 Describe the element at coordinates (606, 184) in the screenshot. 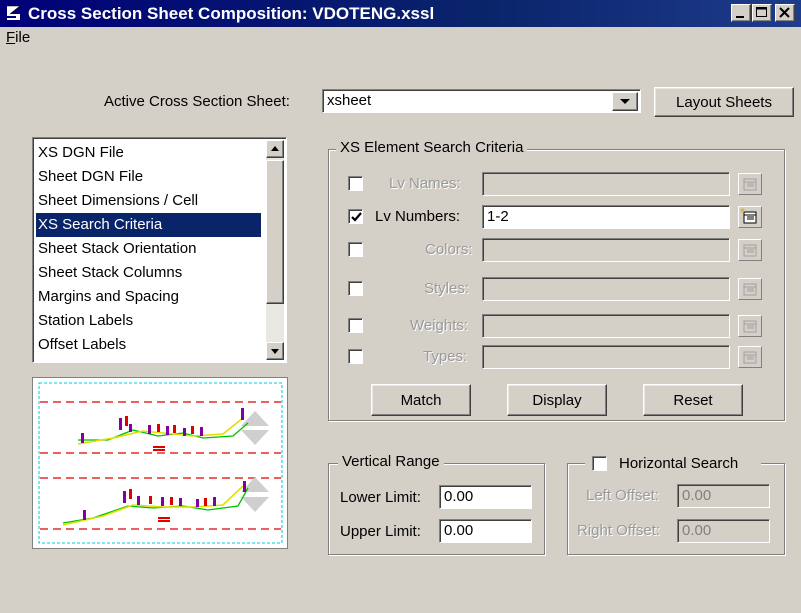

I see `lv-names-field` at that location.